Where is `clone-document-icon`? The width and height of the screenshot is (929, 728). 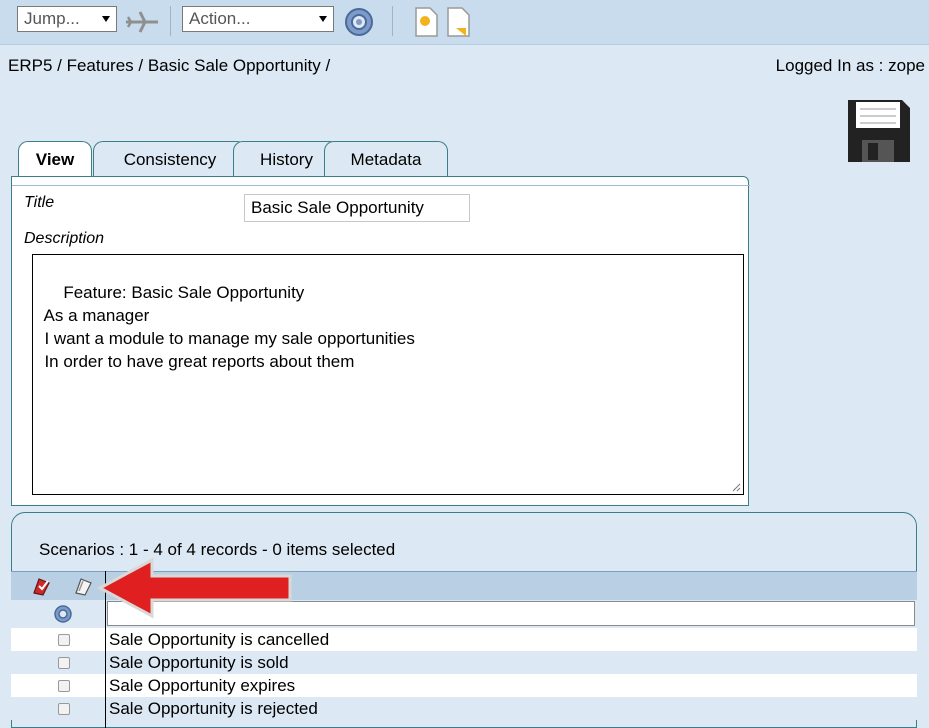
clone-document-icon is located at coordinates (458, 22).